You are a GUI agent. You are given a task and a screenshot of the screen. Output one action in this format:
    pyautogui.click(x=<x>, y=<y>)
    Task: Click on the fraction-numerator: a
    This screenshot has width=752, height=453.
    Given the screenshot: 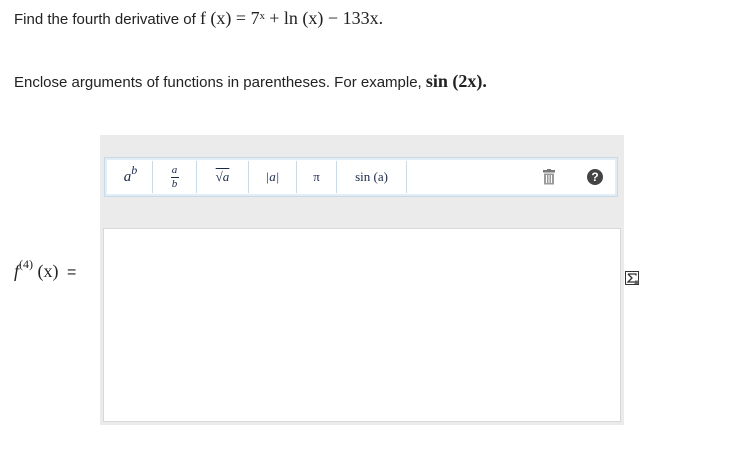 What is the action you would take?
    pyautogui.click(x=174, y=169)
    